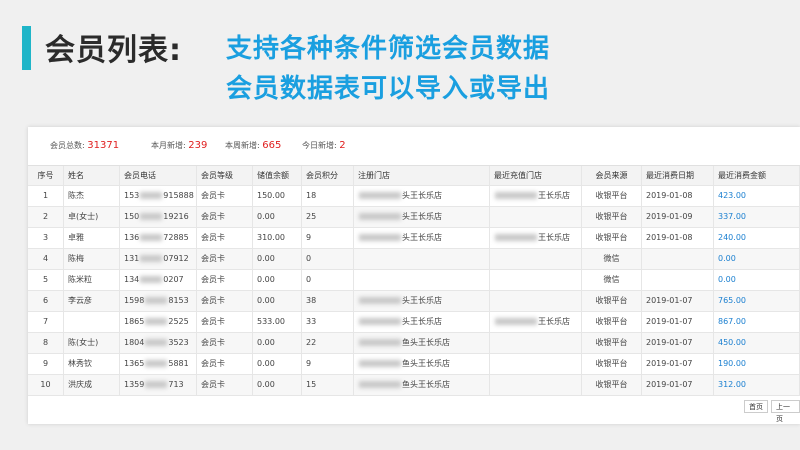 The height and width of the screenshot is (450, 800). Describe the element at coordinates (669, 237) in the screenshot. I see `last-purchase-date: 2019-01-08` at that location.